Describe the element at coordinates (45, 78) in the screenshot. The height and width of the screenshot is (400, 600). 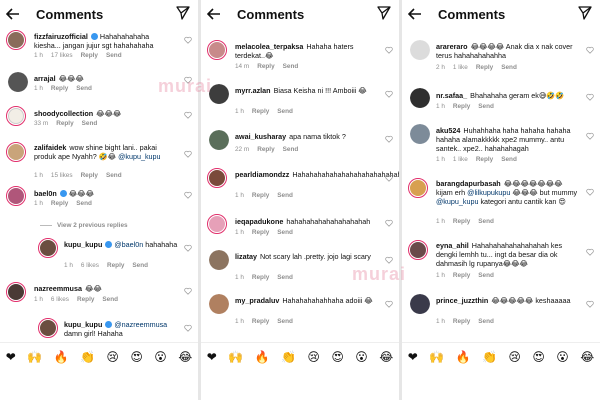
I see `username: arrajal` at that location.